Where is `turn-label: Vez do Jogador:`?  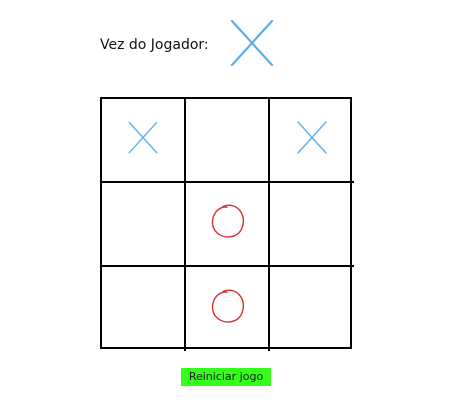
turn-label: Vez do Jogador: is located at coordinates (154, 45).